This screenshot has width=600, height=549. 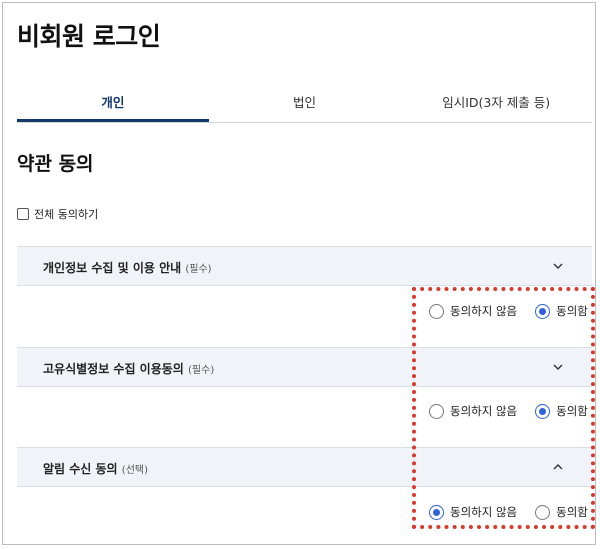 I want to click on accordion-title: 알림 수신 동의, so click(x=80, y=469).